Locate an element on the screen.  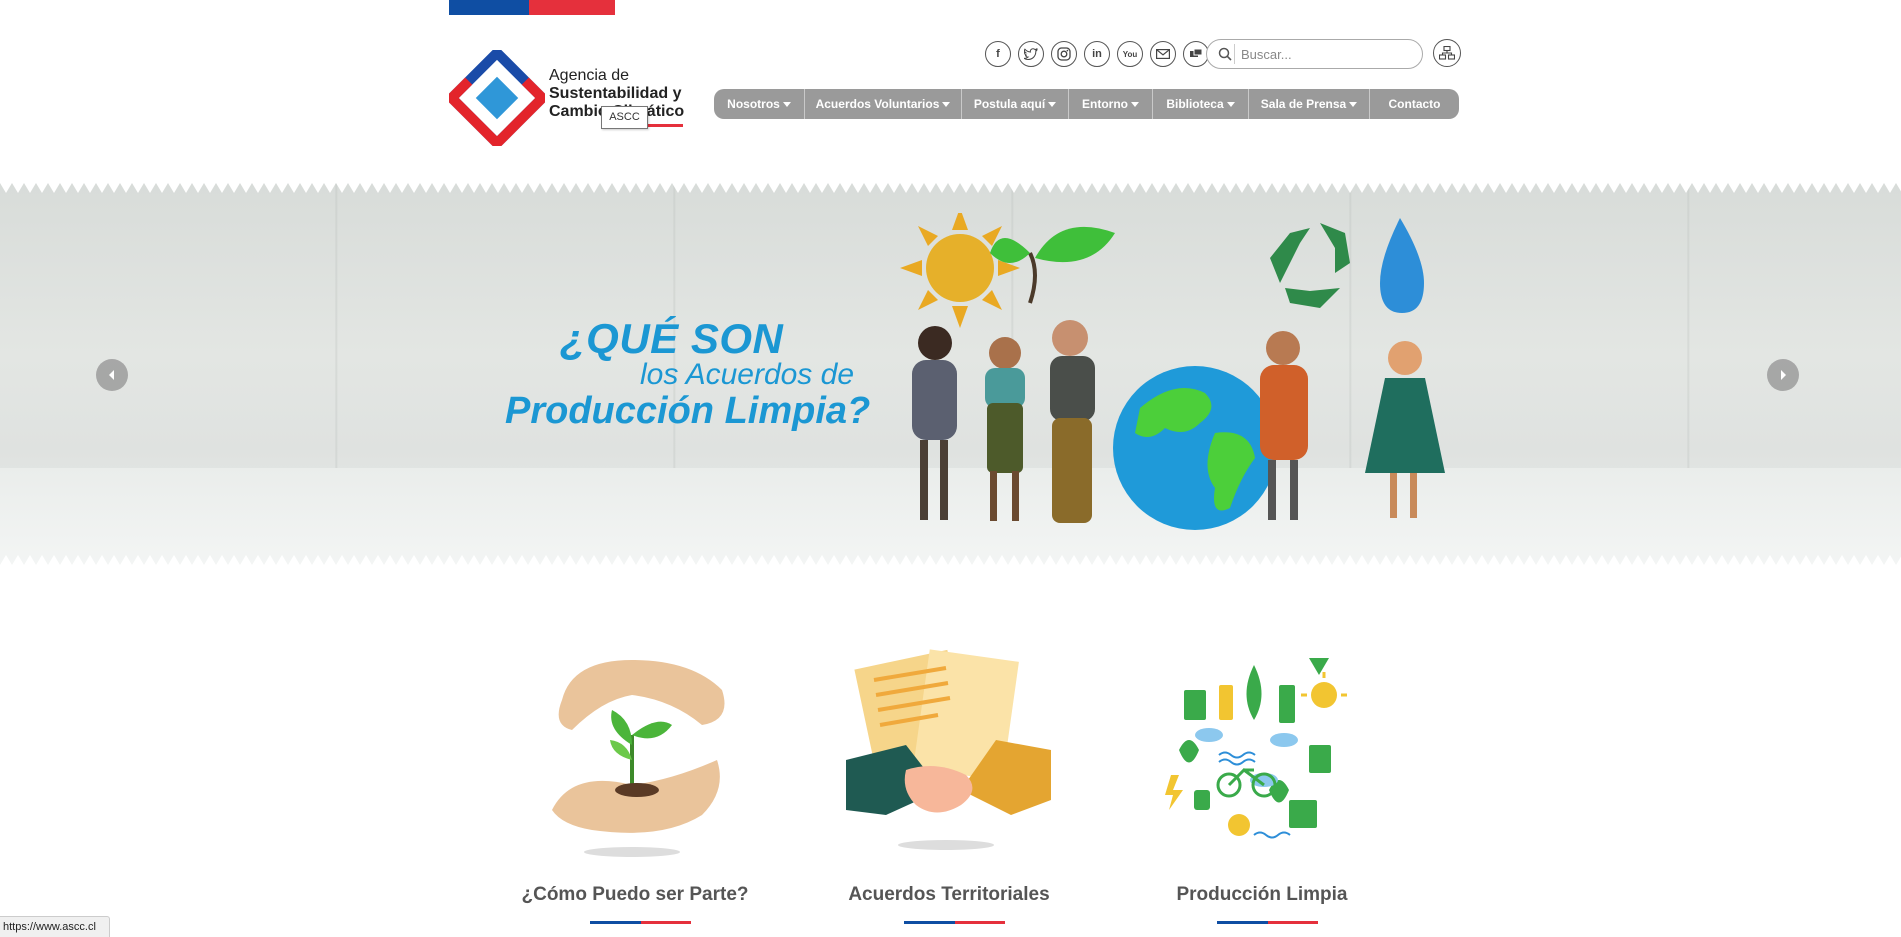
search-input is located at coordinates (1326, 54).